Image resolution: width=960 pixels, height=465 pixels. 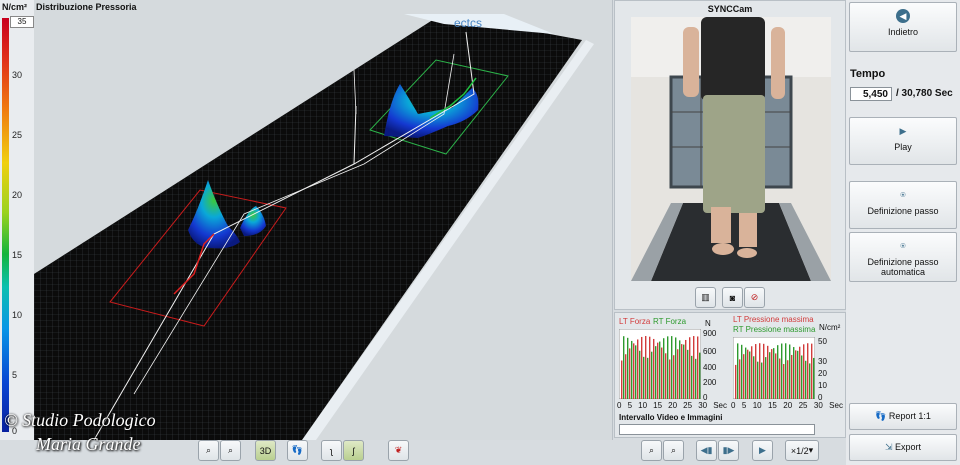 What do you see at coordinates (924, 93) in the screenshot?
I see `tempo-total: / 30,780 Sec` at bounding box center [924, 93].